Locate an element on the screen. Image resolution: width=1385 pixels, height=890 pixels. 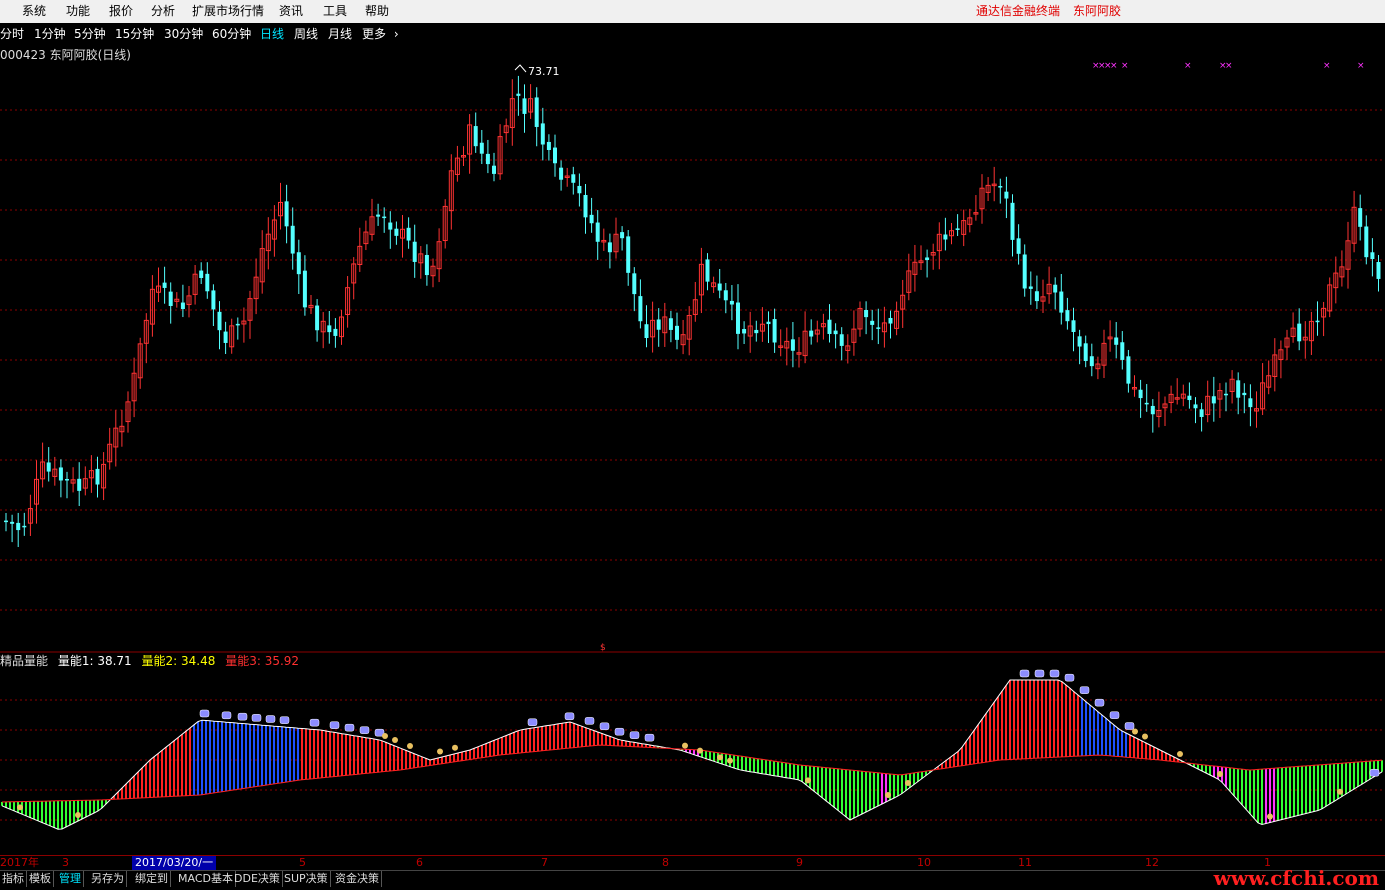
date-label: 12 is located at coordinates (1152, 862).